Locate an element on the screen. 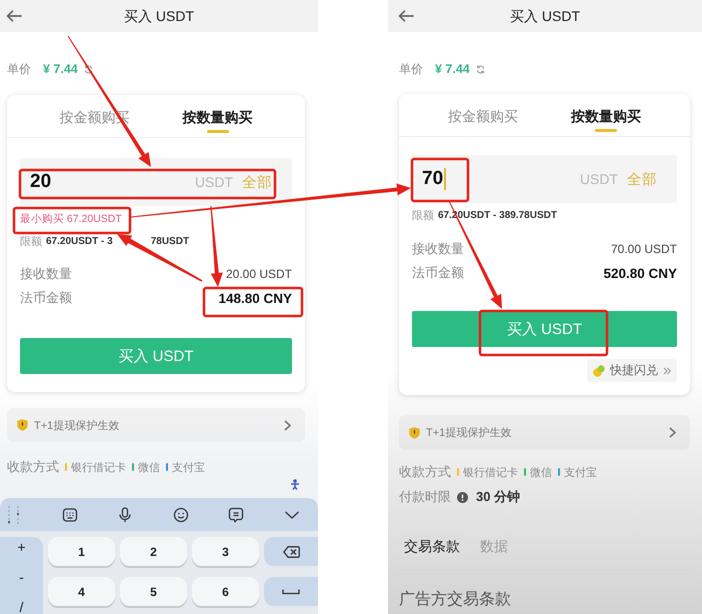 This screenshot has width=702, height=614. symbol-key: + is located at coordinates (21, 547).